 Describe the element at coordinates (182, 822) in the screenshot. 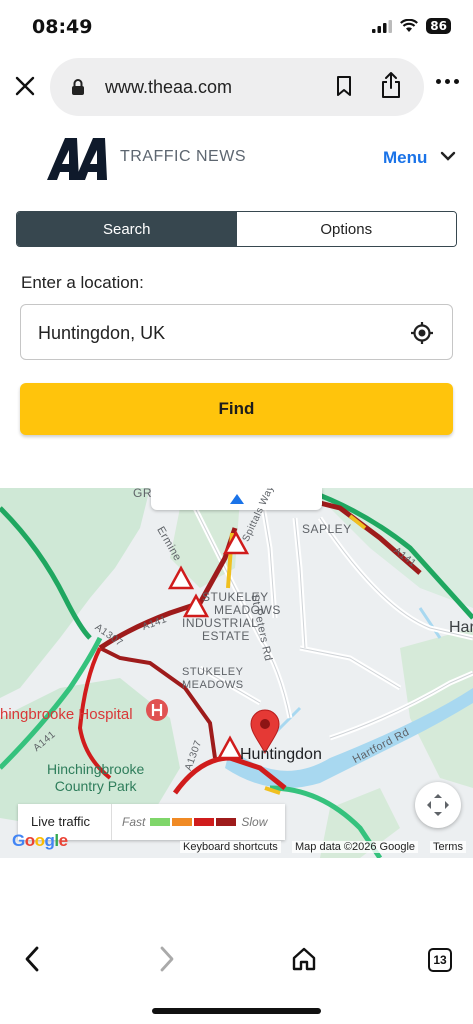

I see `legend-bar-medium` at that location.